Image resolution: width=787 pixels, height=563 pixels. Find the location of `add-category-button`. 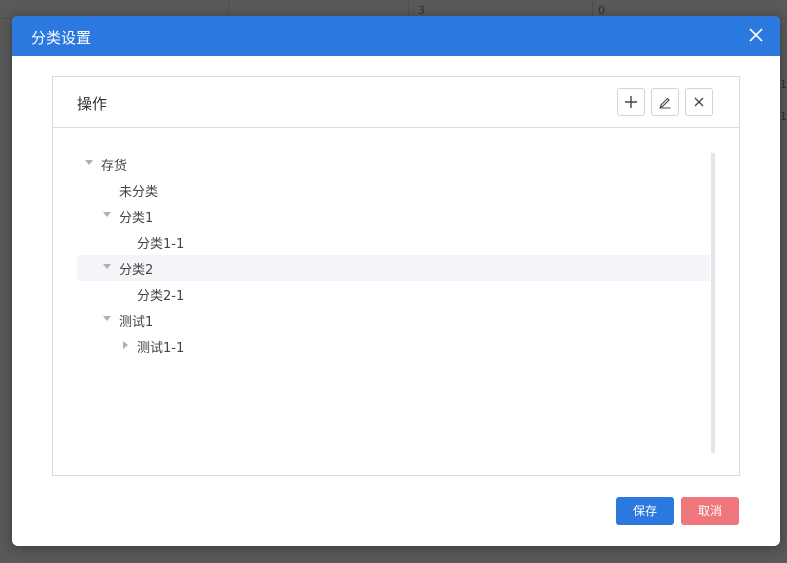

add-category-button is located at coordinates (631, 102).